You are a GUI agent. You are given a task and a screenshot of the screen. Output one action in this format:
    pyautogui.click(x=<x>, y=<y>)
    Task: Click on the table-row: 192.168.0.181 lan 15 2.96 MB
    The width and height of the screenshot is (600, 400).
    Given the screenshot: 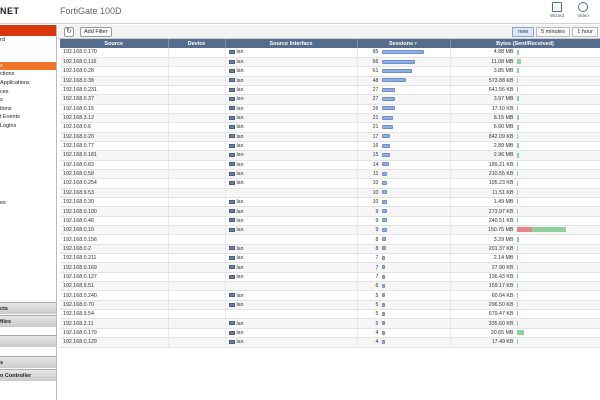 What is the action you would take?
    pyautogui.click(x=330, y=155)
    